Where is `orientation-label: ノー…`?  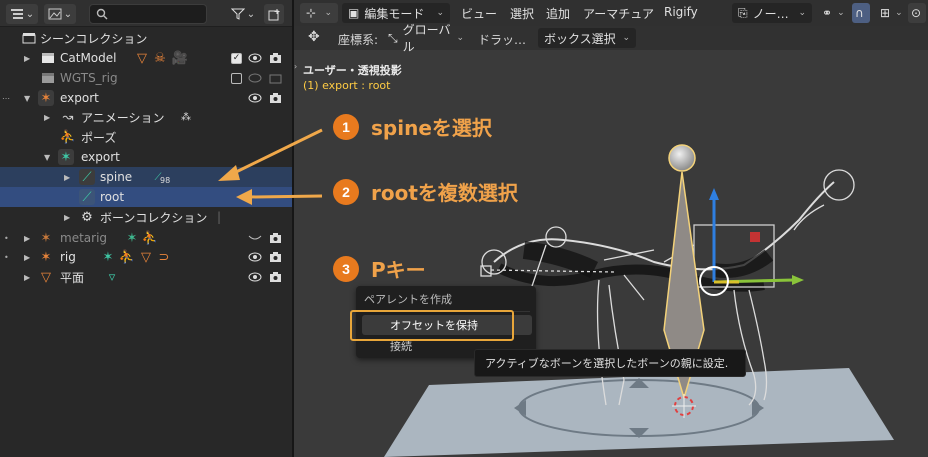 orientation-label: ノー… is located at coordinates (770, 13).